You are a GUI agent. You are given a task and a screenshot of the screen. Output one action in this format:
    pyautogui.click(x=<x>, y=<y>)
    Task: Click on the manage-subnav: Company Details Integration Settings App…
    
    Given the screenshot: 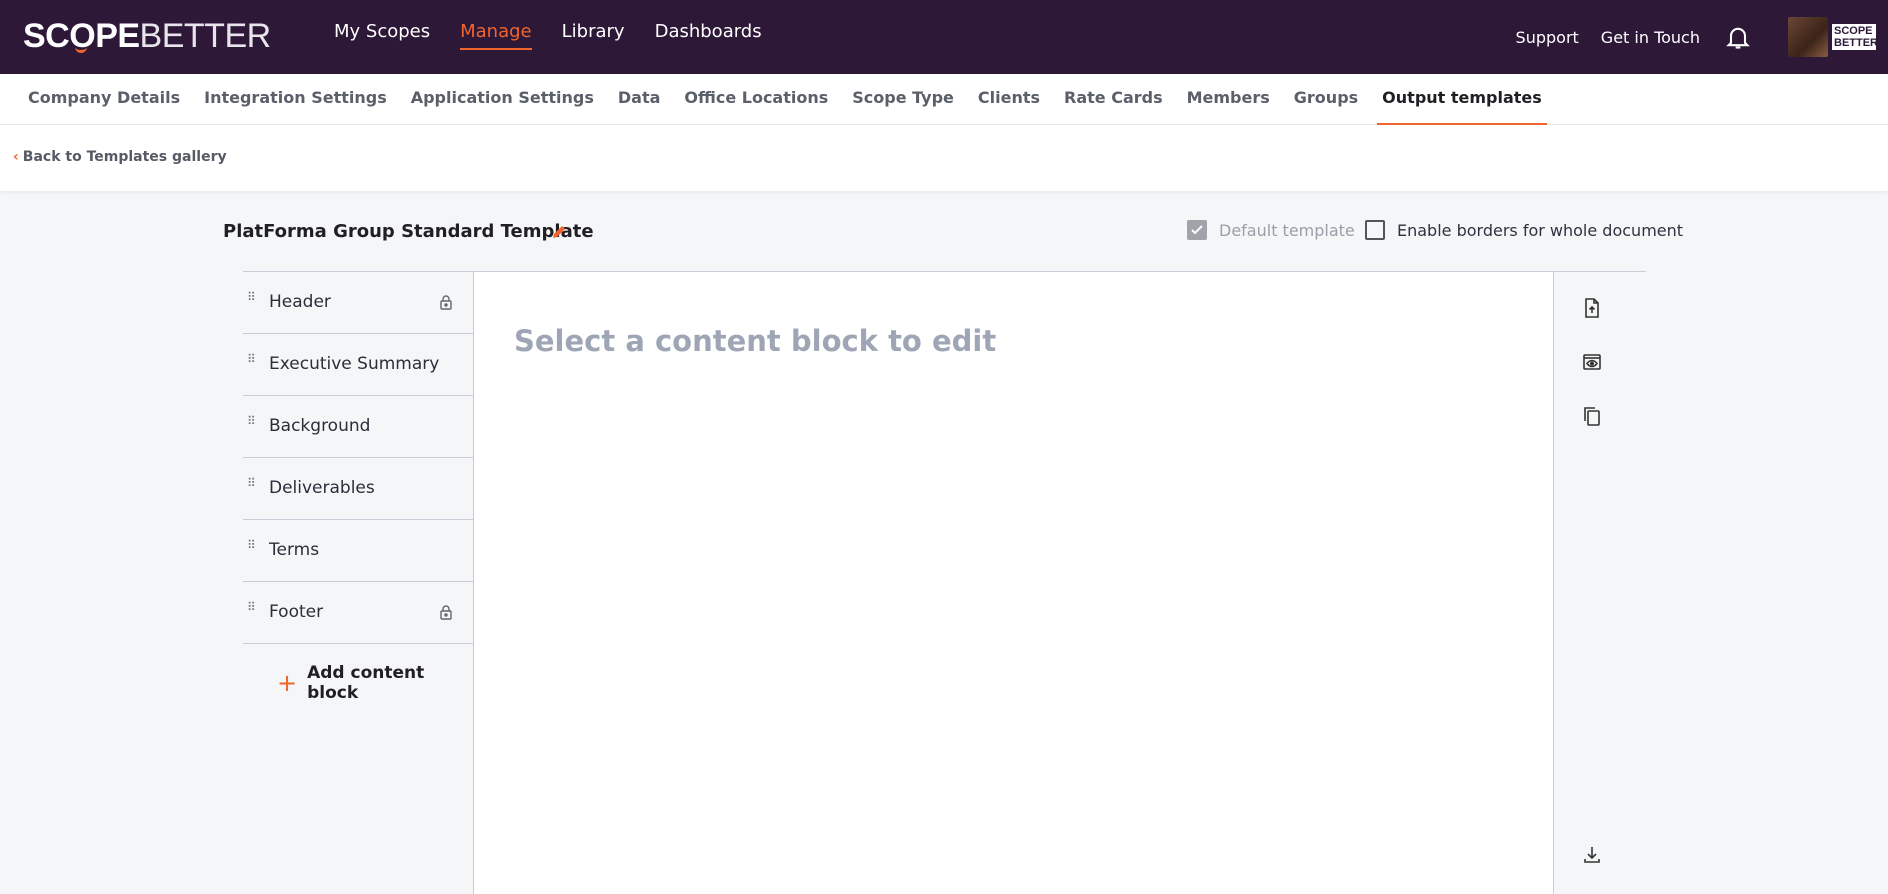 What is the action you would take?
    pyautogui.click(x=944, y=99)
    